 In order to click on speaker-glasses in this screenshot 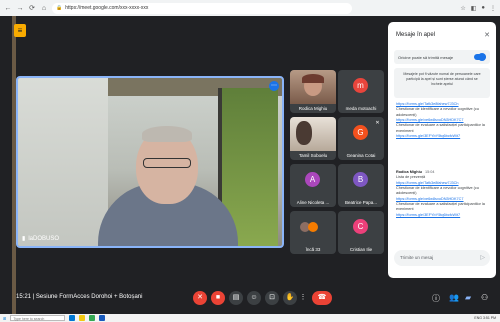, I will do `click(167, 163)`.